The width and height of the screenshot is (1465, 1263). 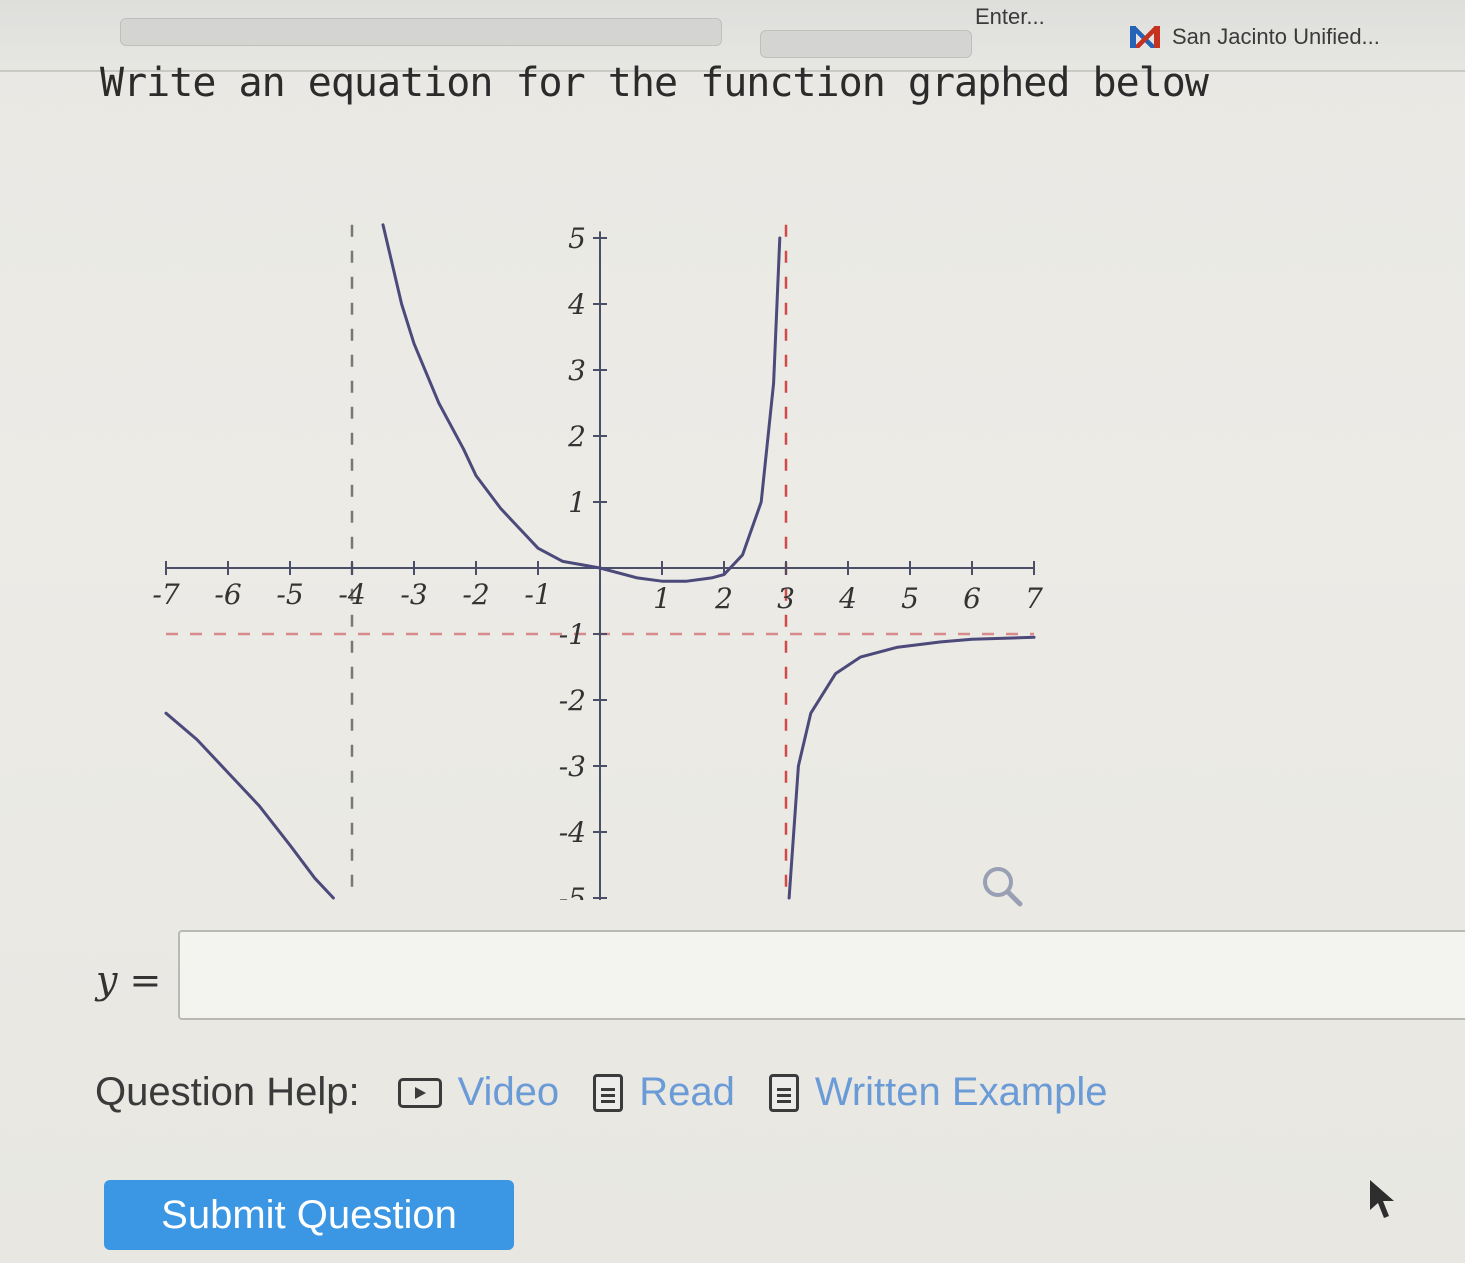 What do you see at coordinates (421, 32) in the screenshot?
I see `browser-tab` at bounding box center [421, 32].